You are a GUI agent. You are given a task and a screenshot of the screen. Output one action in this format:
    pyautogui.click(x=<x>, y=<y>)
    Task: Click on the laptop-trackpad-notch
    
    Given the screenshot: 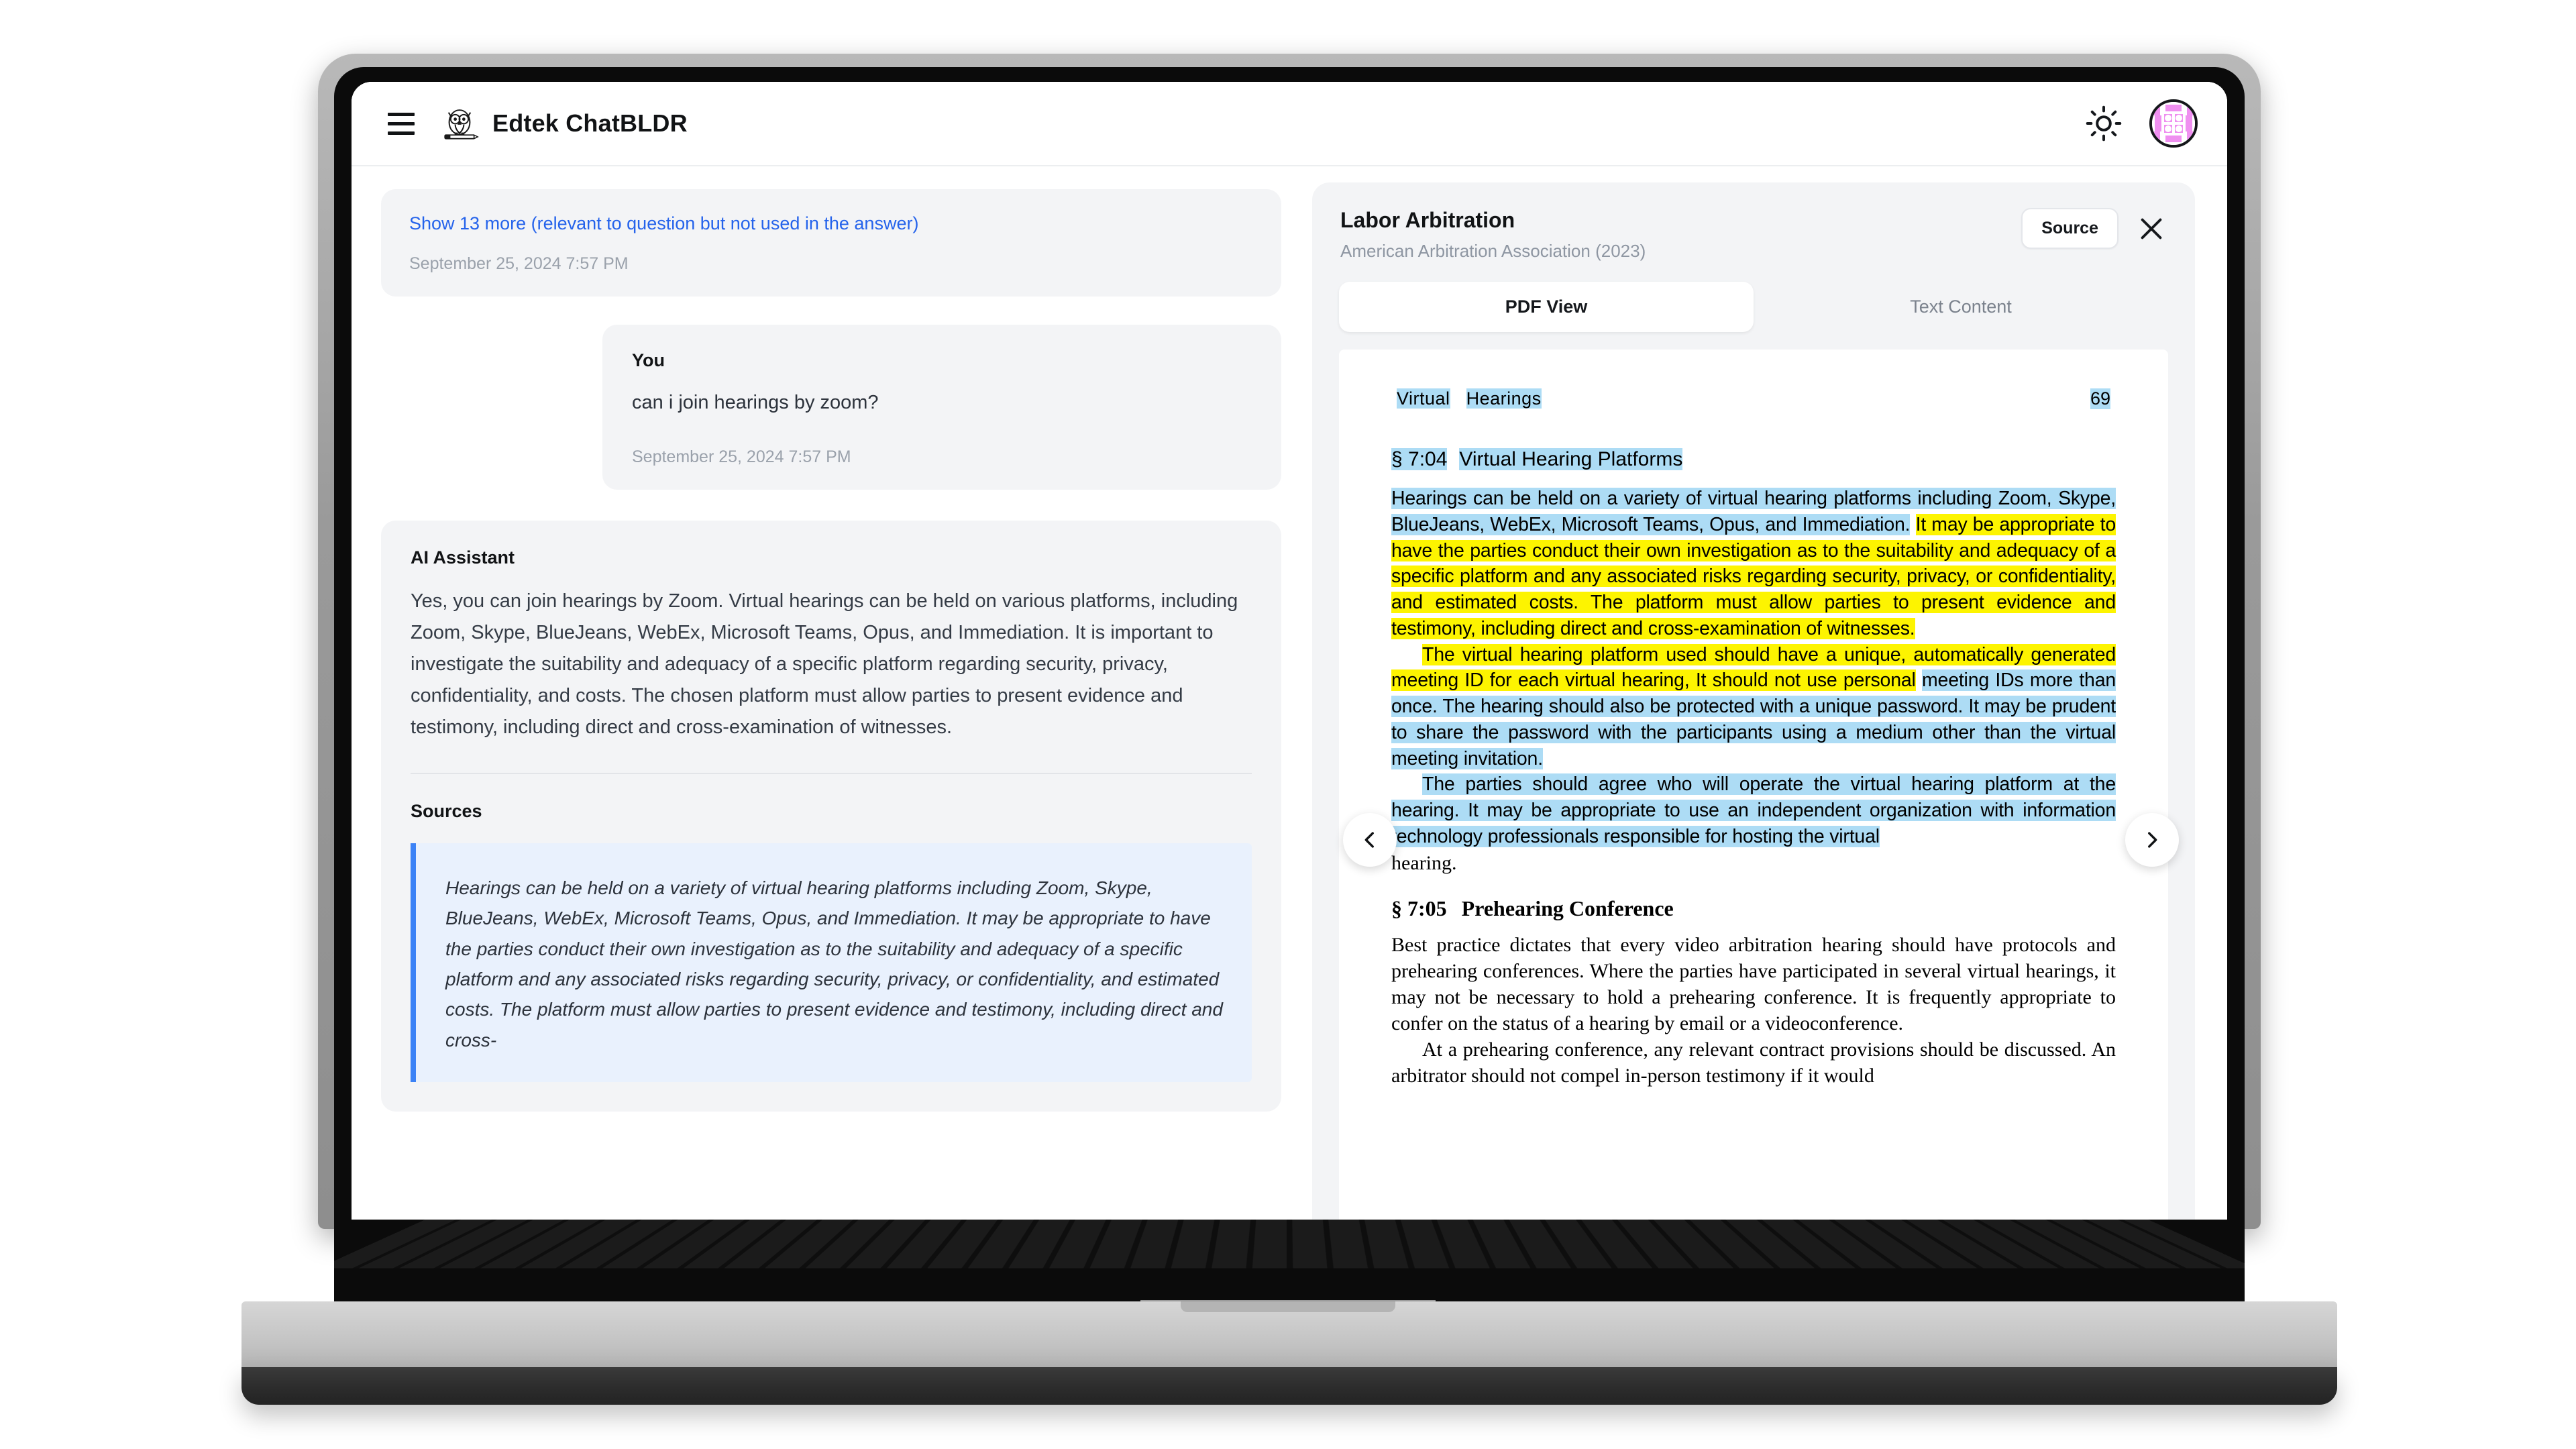 What is the action you would take?
    pyautogui.click(x=1288, y=1306)
    